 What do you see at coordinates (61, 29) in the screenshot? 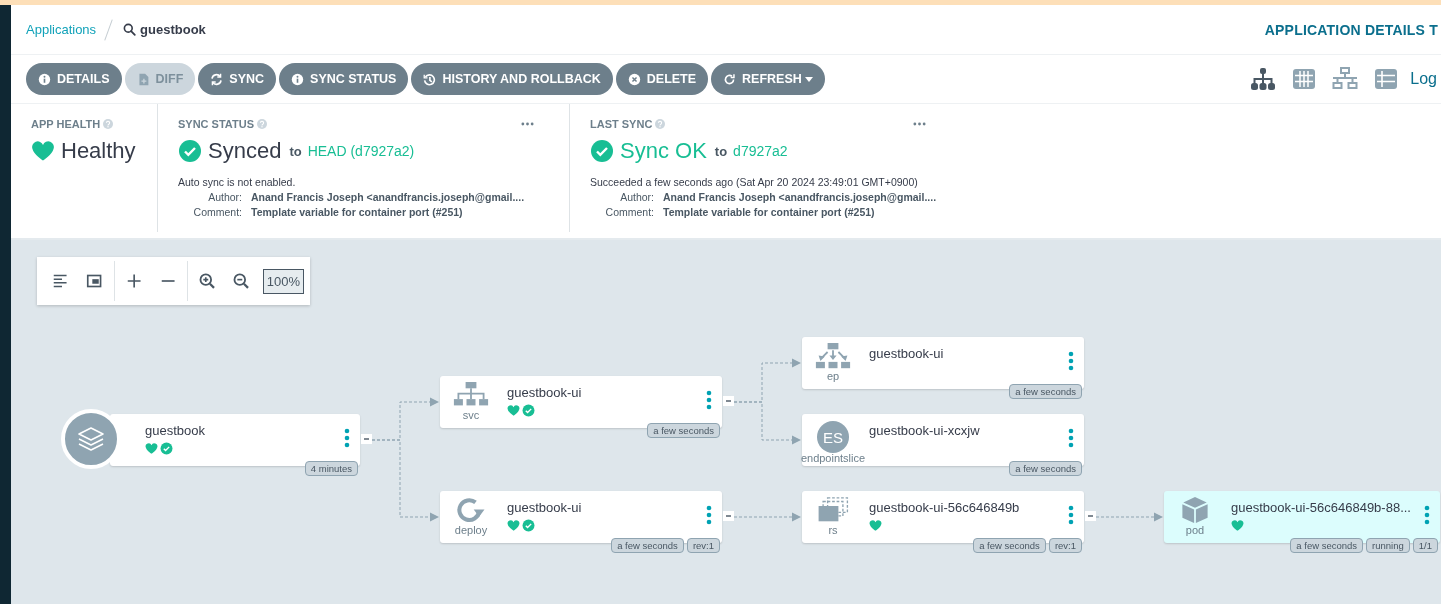
I see `applications-link: Applications` at bounding box center [61, 29].